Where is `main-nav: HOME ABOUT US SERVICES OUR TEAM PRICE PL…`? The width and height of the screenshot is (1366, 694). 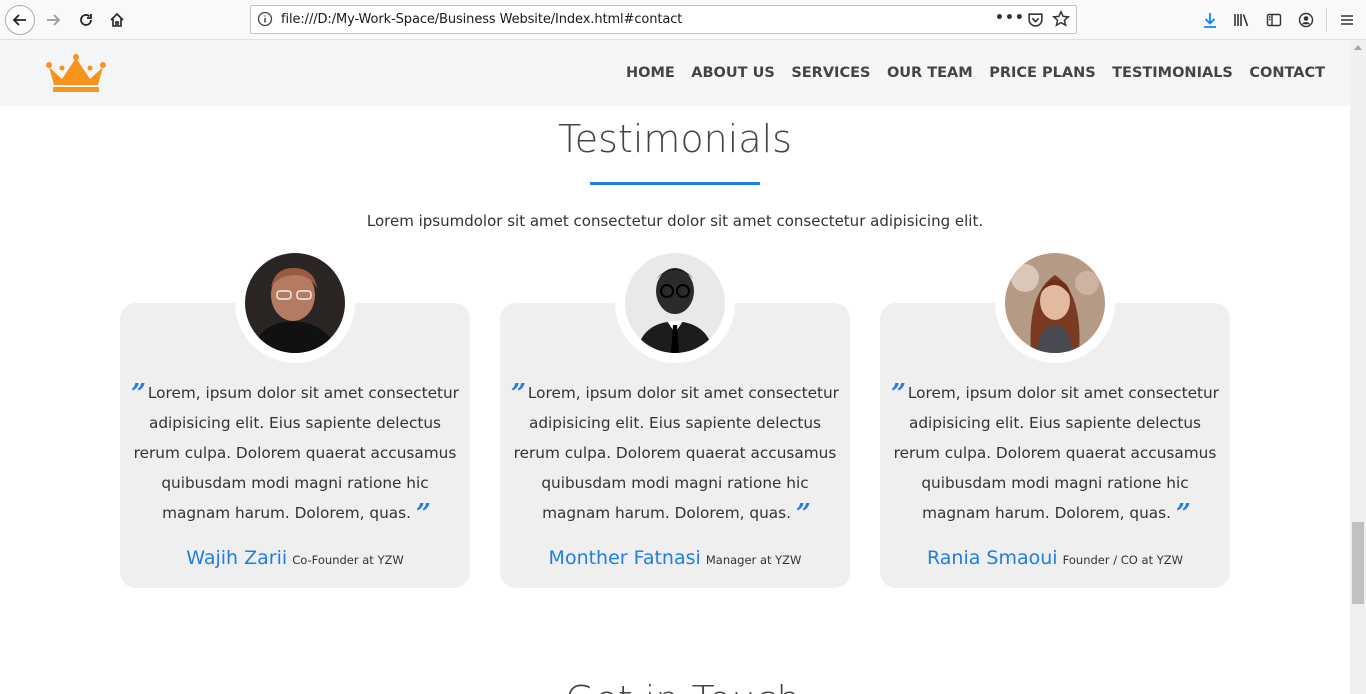
main-nav: HOME ABOUT US SERVICES OUR TEAM PRICE PL… is located at coordinates (967, 73).